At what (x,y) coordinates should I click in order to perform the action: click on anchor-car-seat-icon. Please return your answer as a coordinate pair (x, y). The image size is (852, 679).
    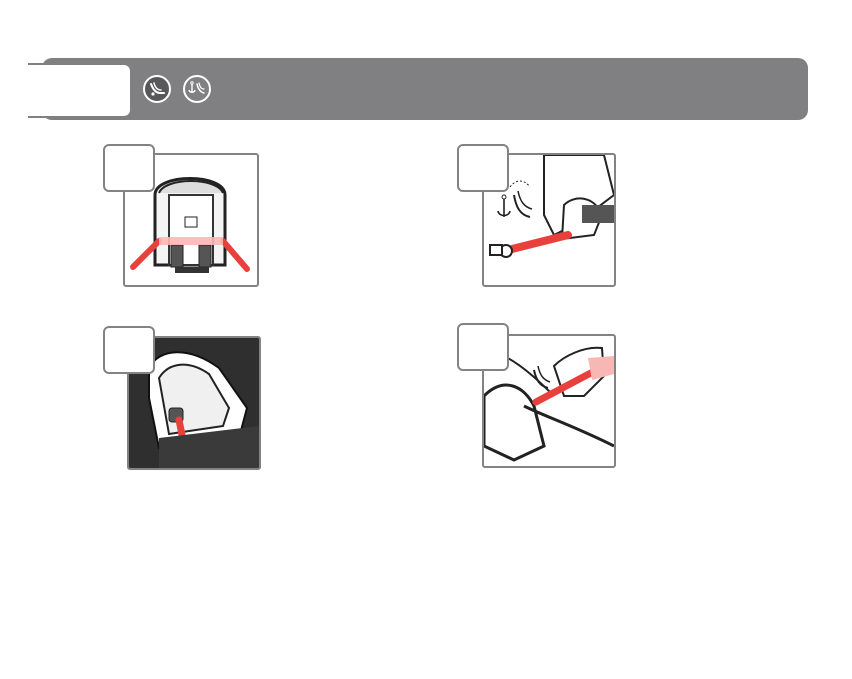
    Looking at the image, I should click on (197, 89).